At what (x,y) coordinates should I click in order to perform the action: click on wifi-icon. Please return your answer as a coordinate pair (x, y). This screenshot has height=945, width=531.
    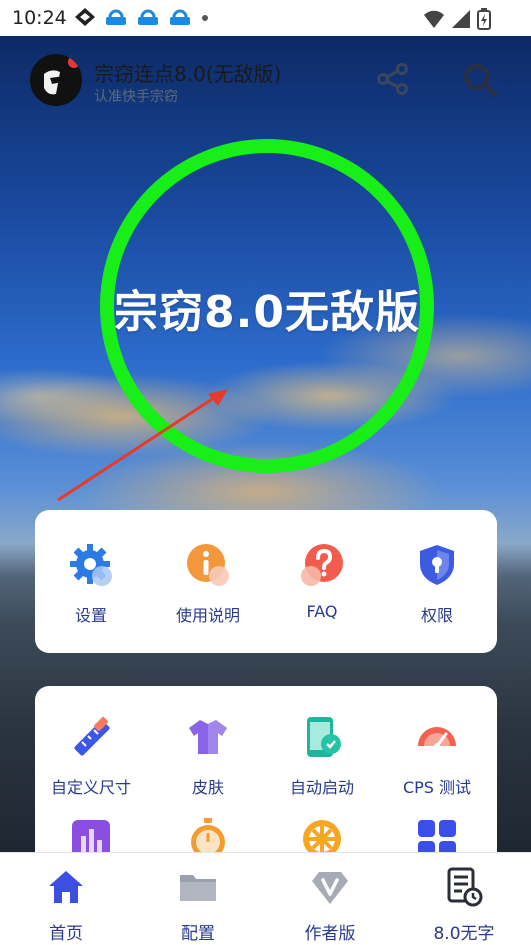
    Looking at the image, I should click on (434, 19).